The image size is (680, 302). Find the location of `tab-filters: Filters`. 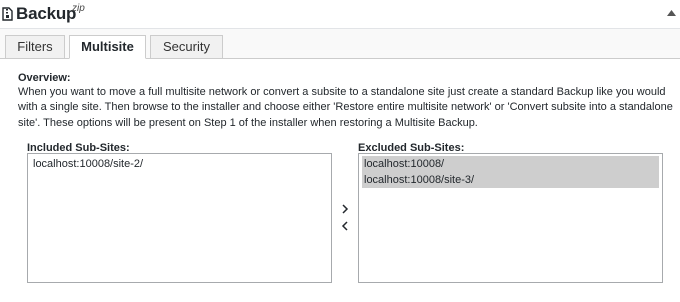

tab-filters: Filters is located at coordinates (35, 47).